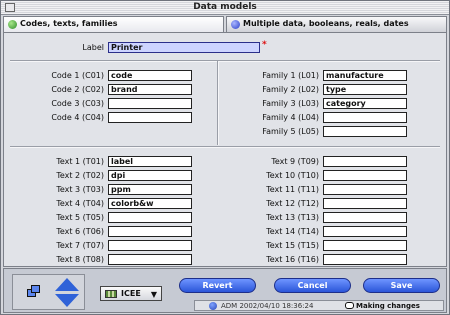 The width and height of the screenshot is (450, 315). I want to click on code-4-field, so click(150, 117).